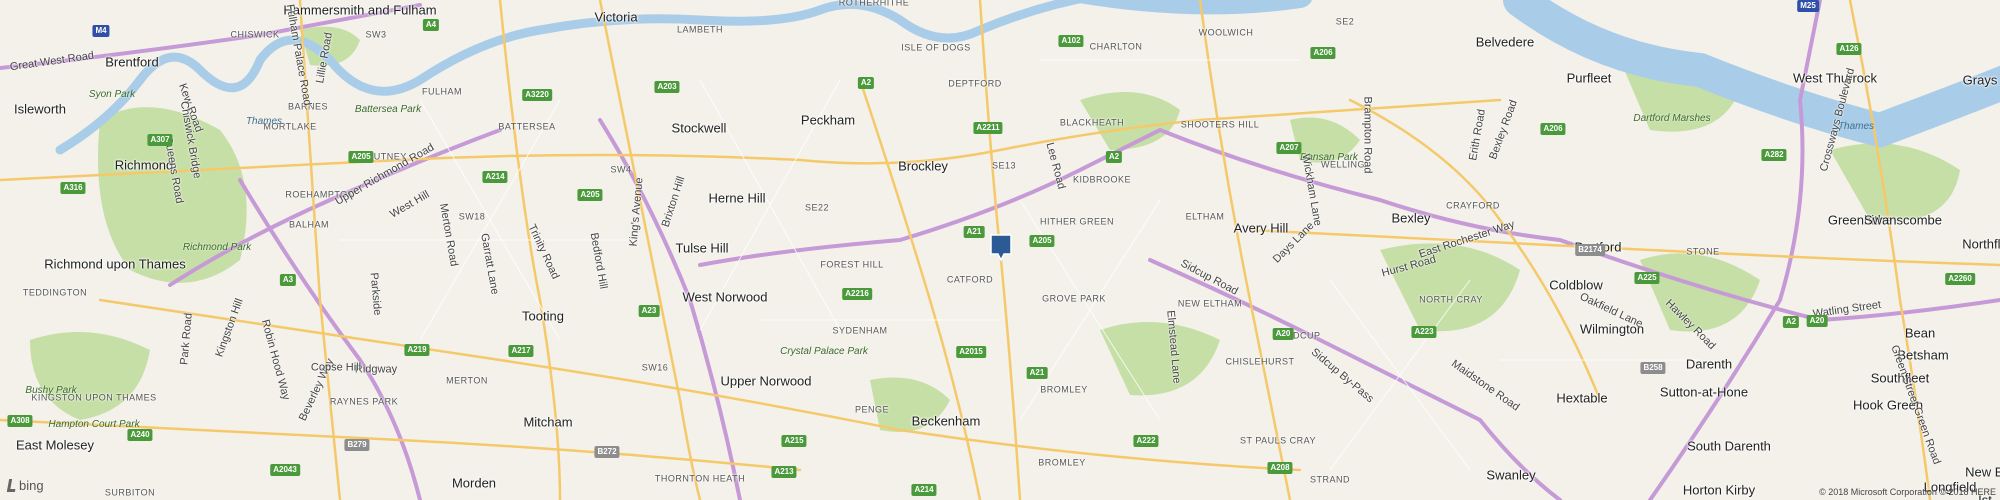 Image resolution: width=2000 pixels, height=500 pixels. I want to click on park-label: Crystal Palace Park, so click(824, 351).